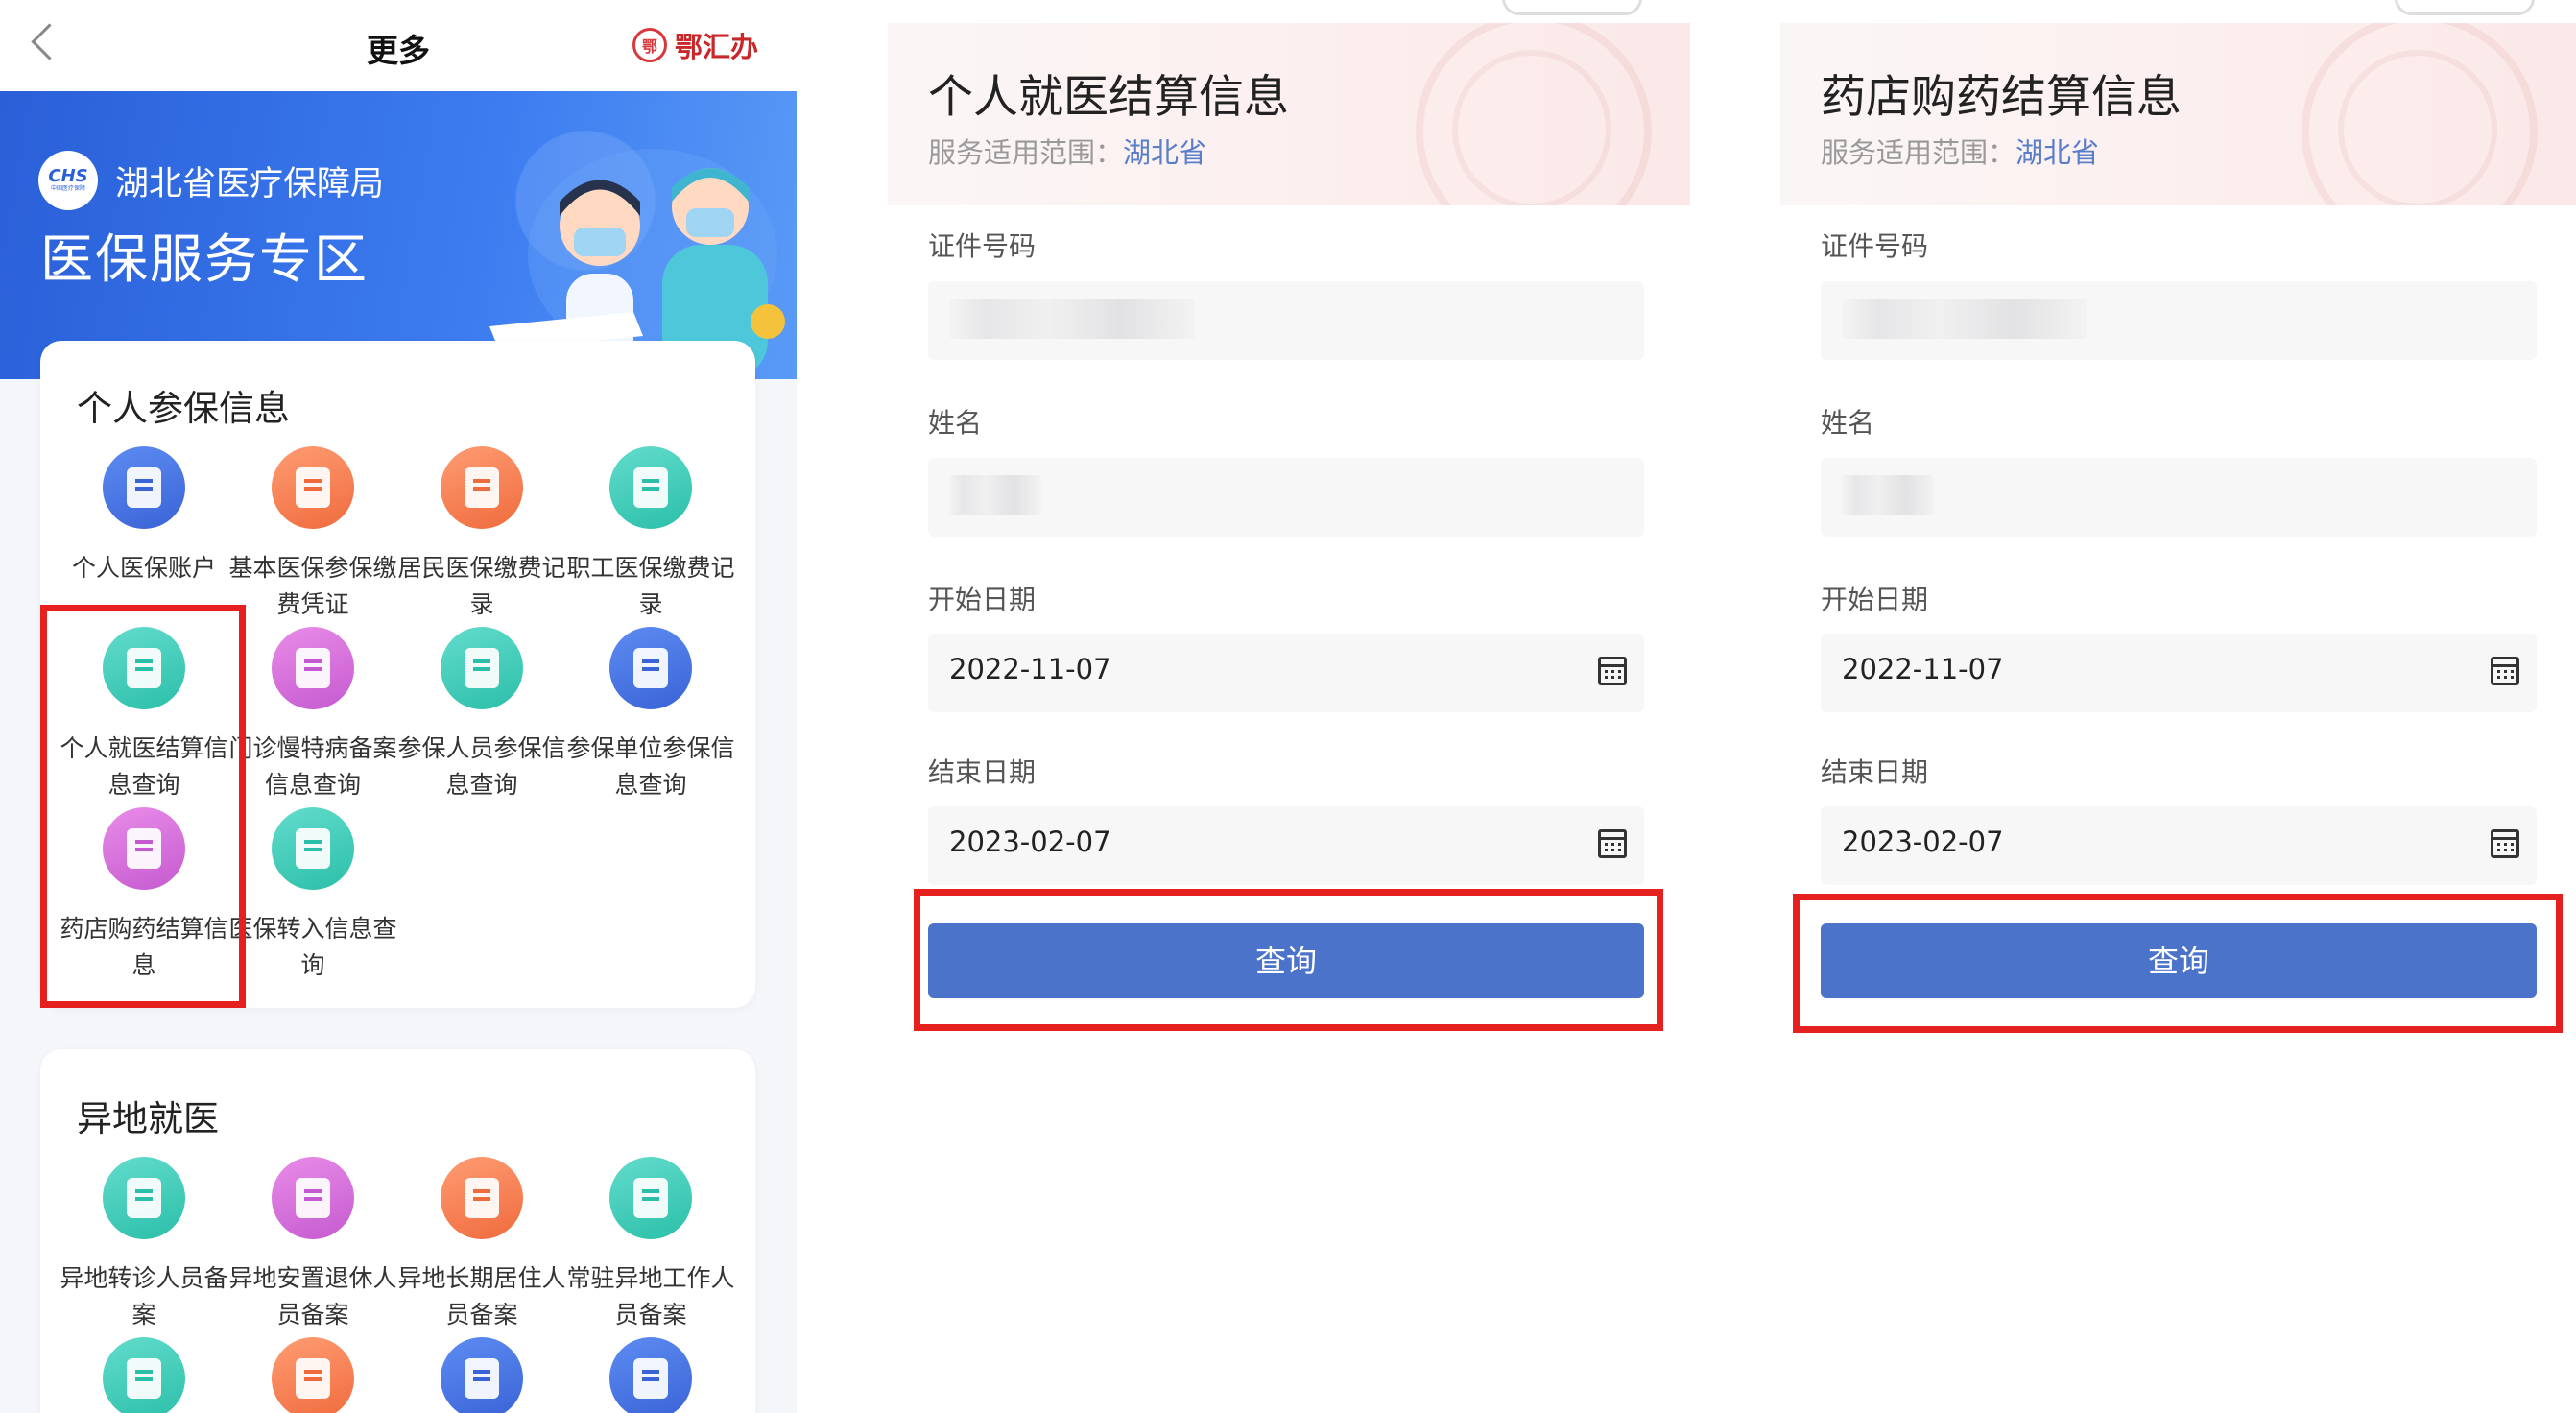 The width and height of the screenshot is (2576, 1413). I want to click on brand-seal-icon: 鄂, so click(649, 45).